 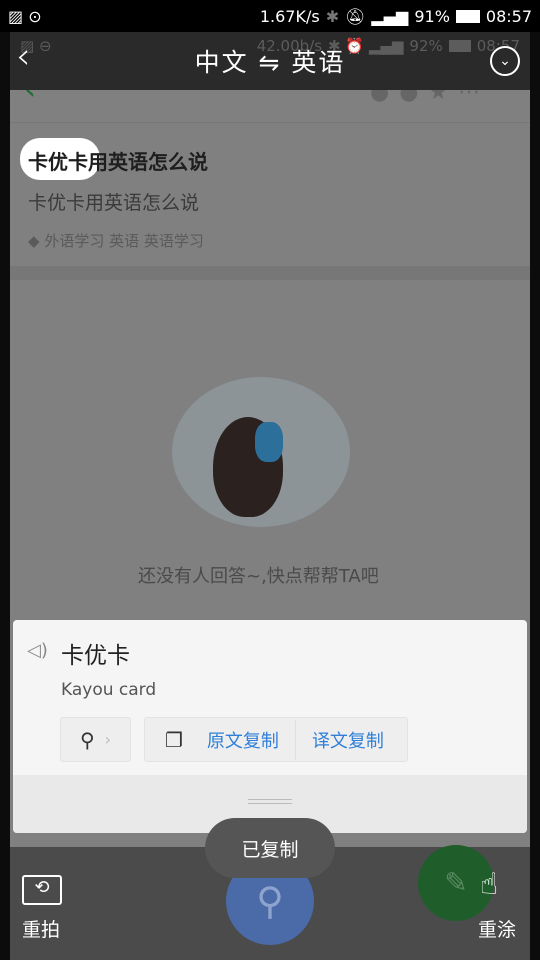 I want to click on copy-translation-button: 译文复制, so click(x=348, y=740).